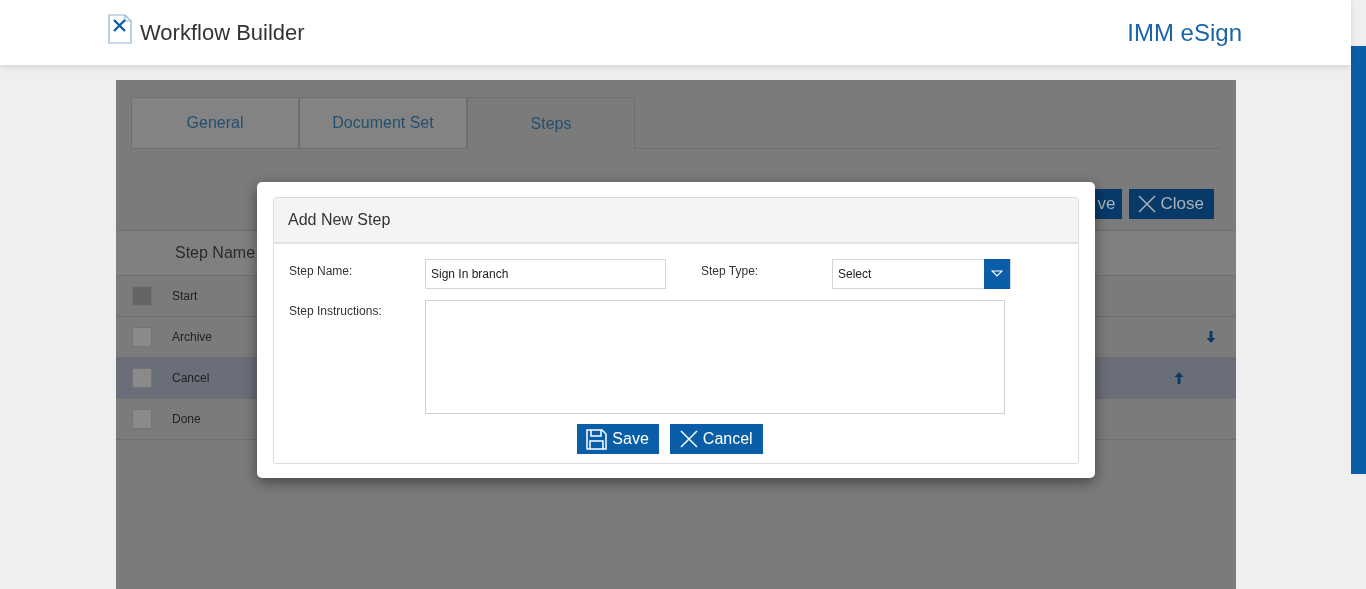  What do you see at coordinates (1184, 32) in the screenshot?
I see `brand-name: IMM eSign` at bounding box center [1184, 32].